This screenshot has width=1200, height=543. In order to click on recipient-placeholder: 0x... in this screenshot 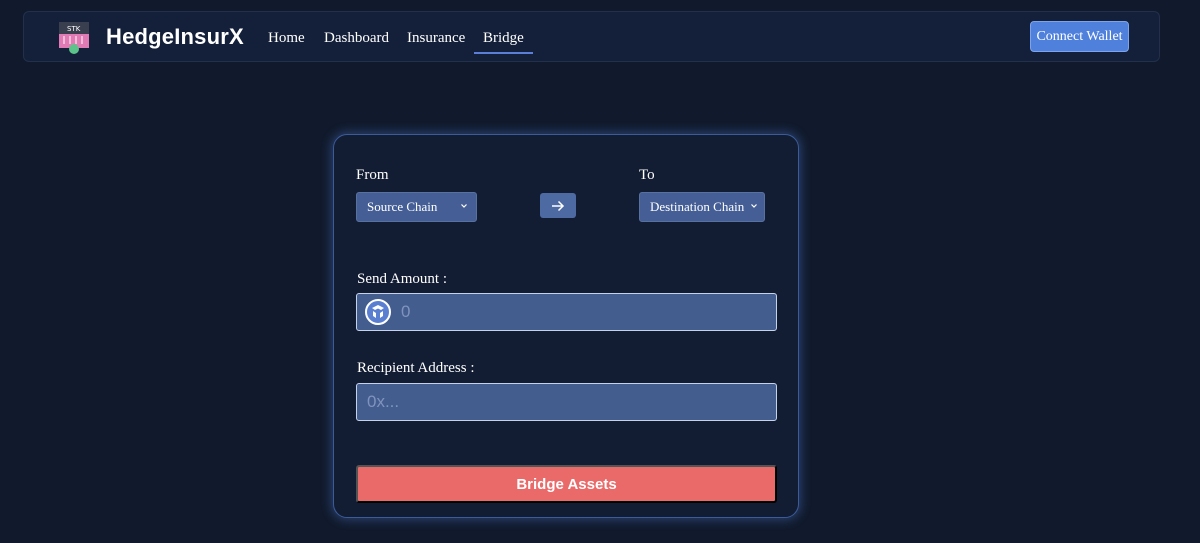, I will do `click(383, 401)`.